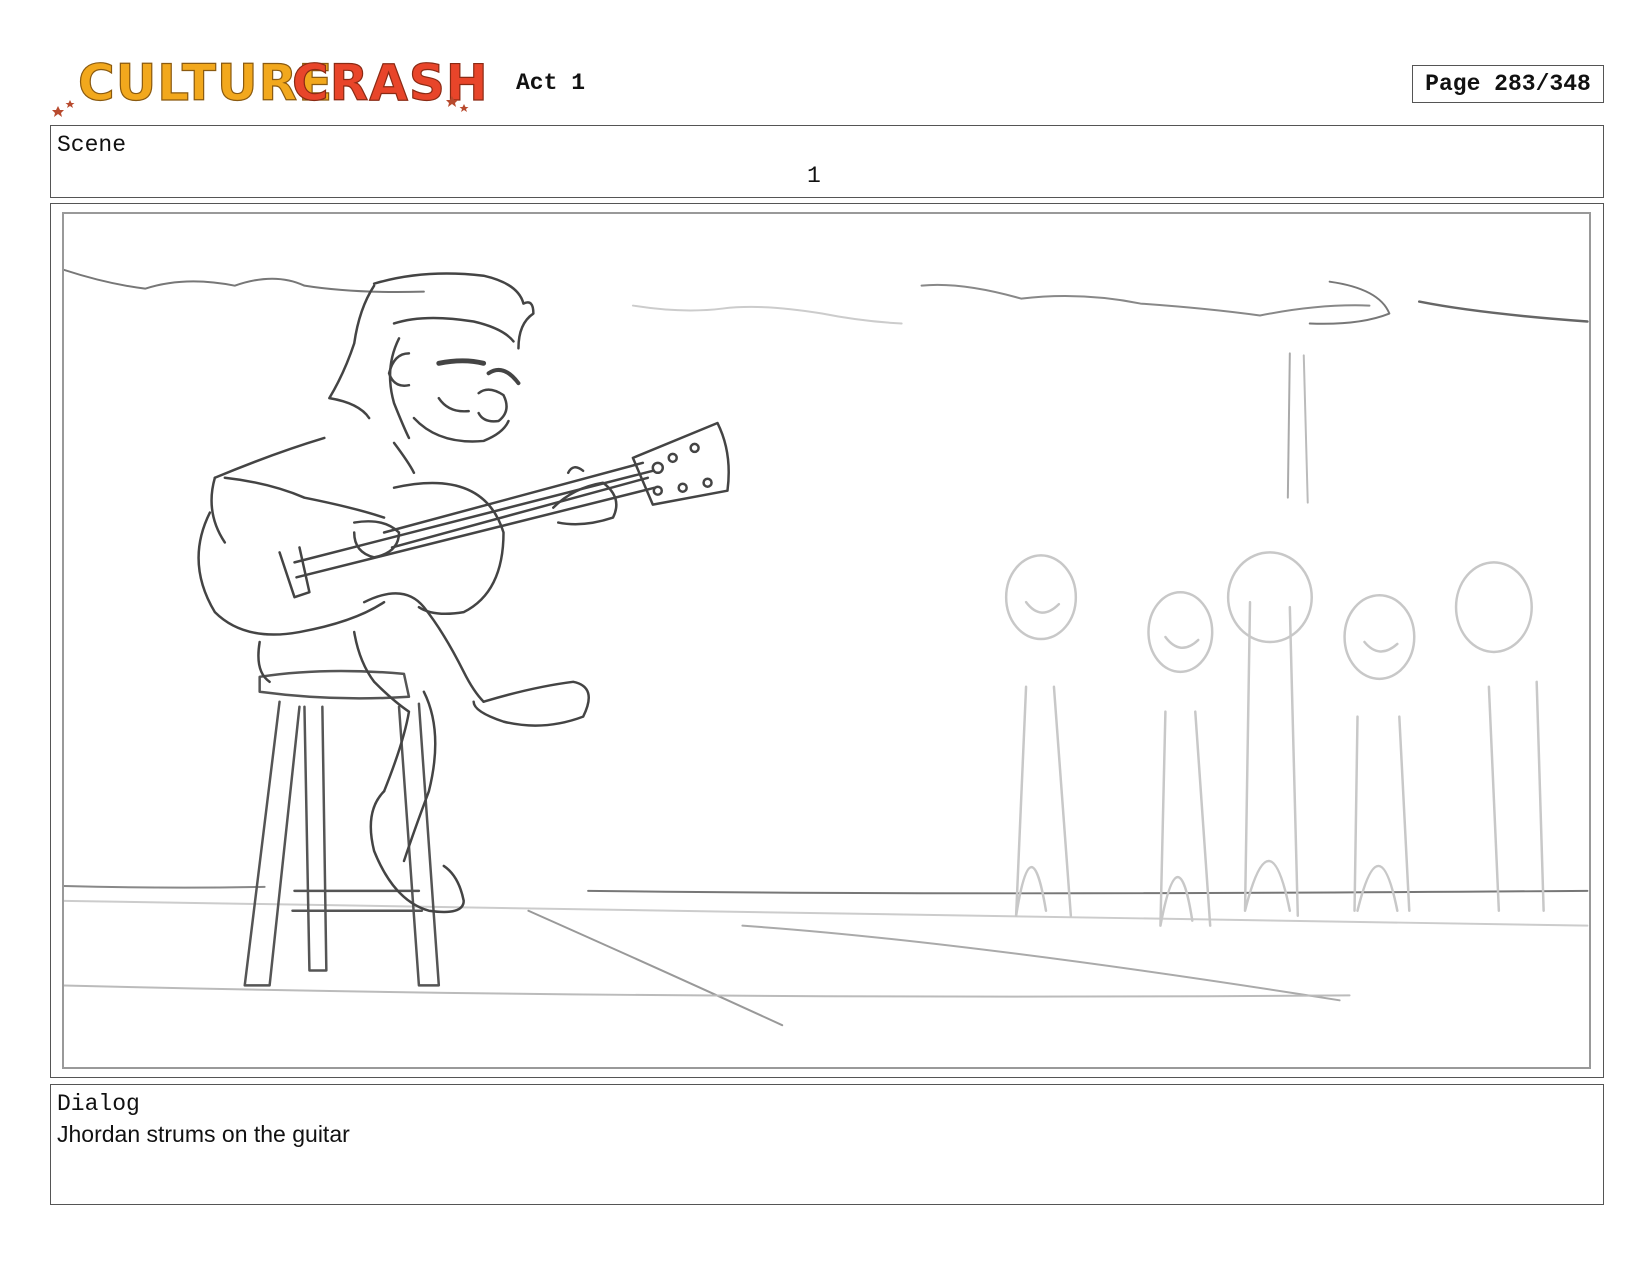 This screenshot has height=1275, width=1650. Describe the element at coordinates (827, 1144) in the screenshot. I see `dialog-box: Dialog Jhordan strums on the guitar` at that location.